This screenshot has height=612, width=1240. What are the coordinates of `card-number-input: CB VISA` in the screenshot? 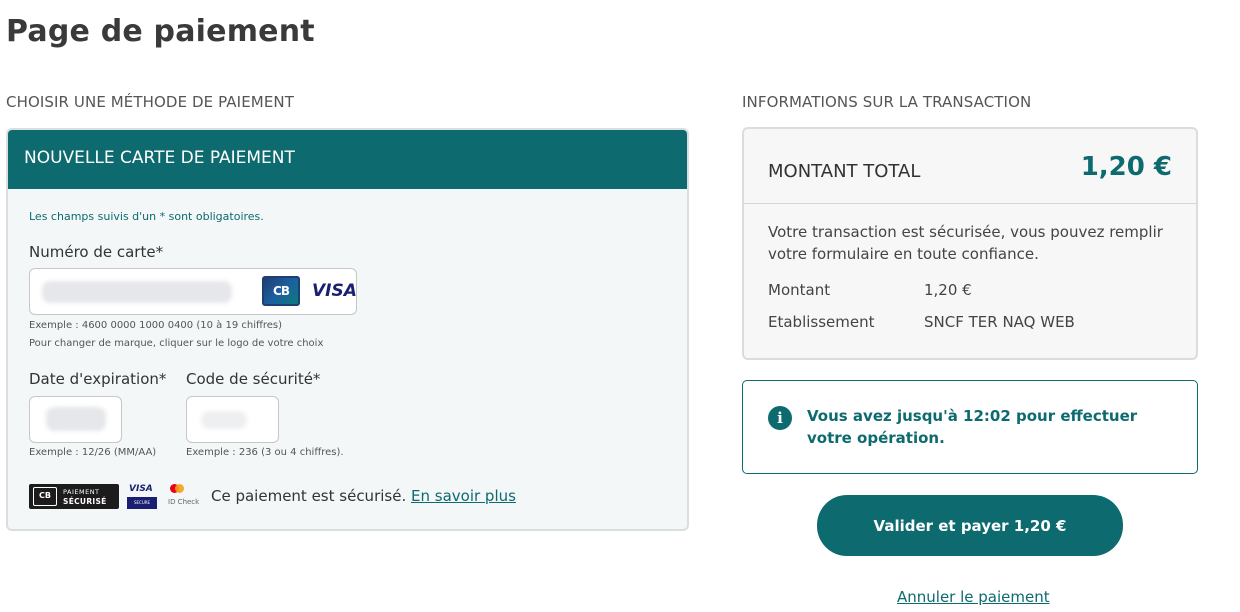 It's located at (193, 291).